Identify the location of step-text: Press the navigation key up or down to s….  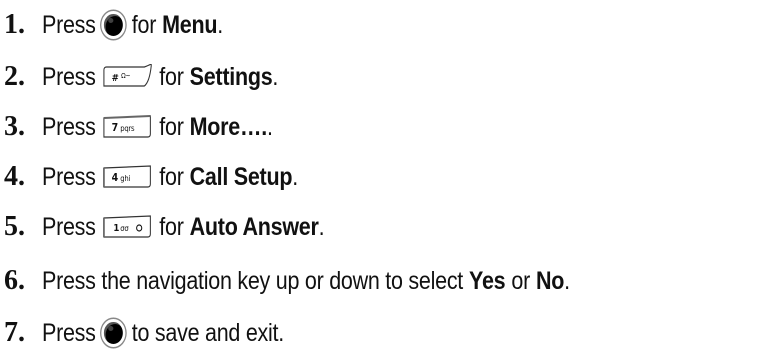
(253, 280).